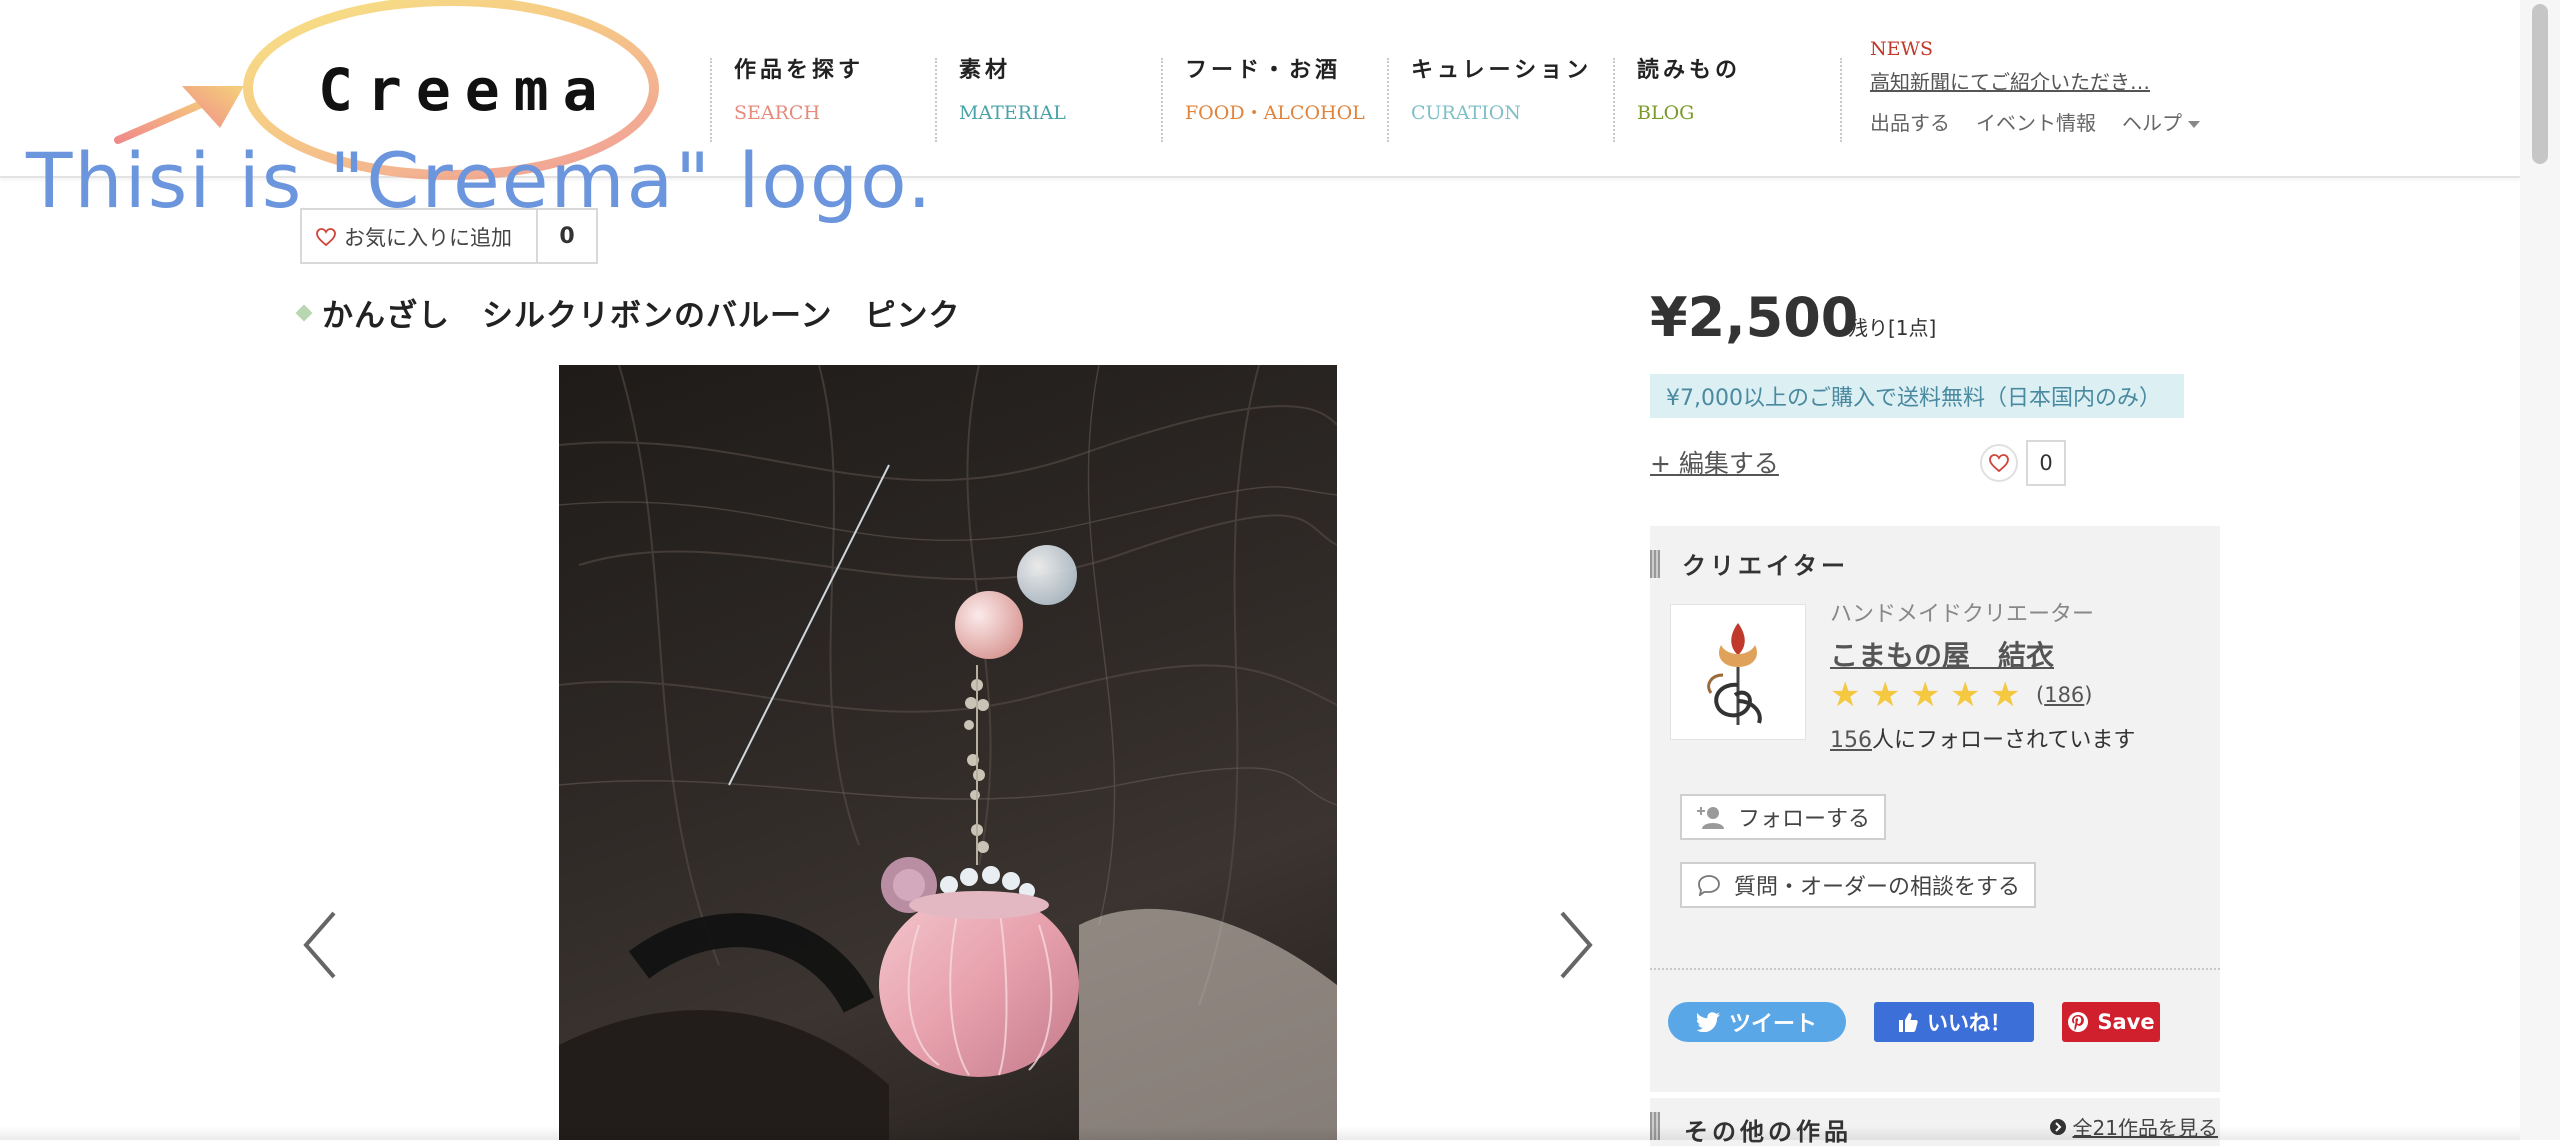 The width and height of the screenshot is (2560, 1147). I want to click on nav-food-sublabel: FOOD・ALCOHOL, so click(1275, 113).